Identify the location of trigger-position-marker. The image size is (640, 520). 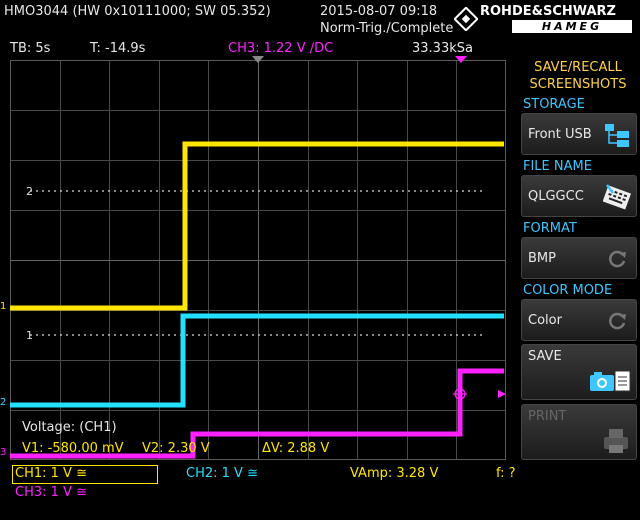
(461, 59).